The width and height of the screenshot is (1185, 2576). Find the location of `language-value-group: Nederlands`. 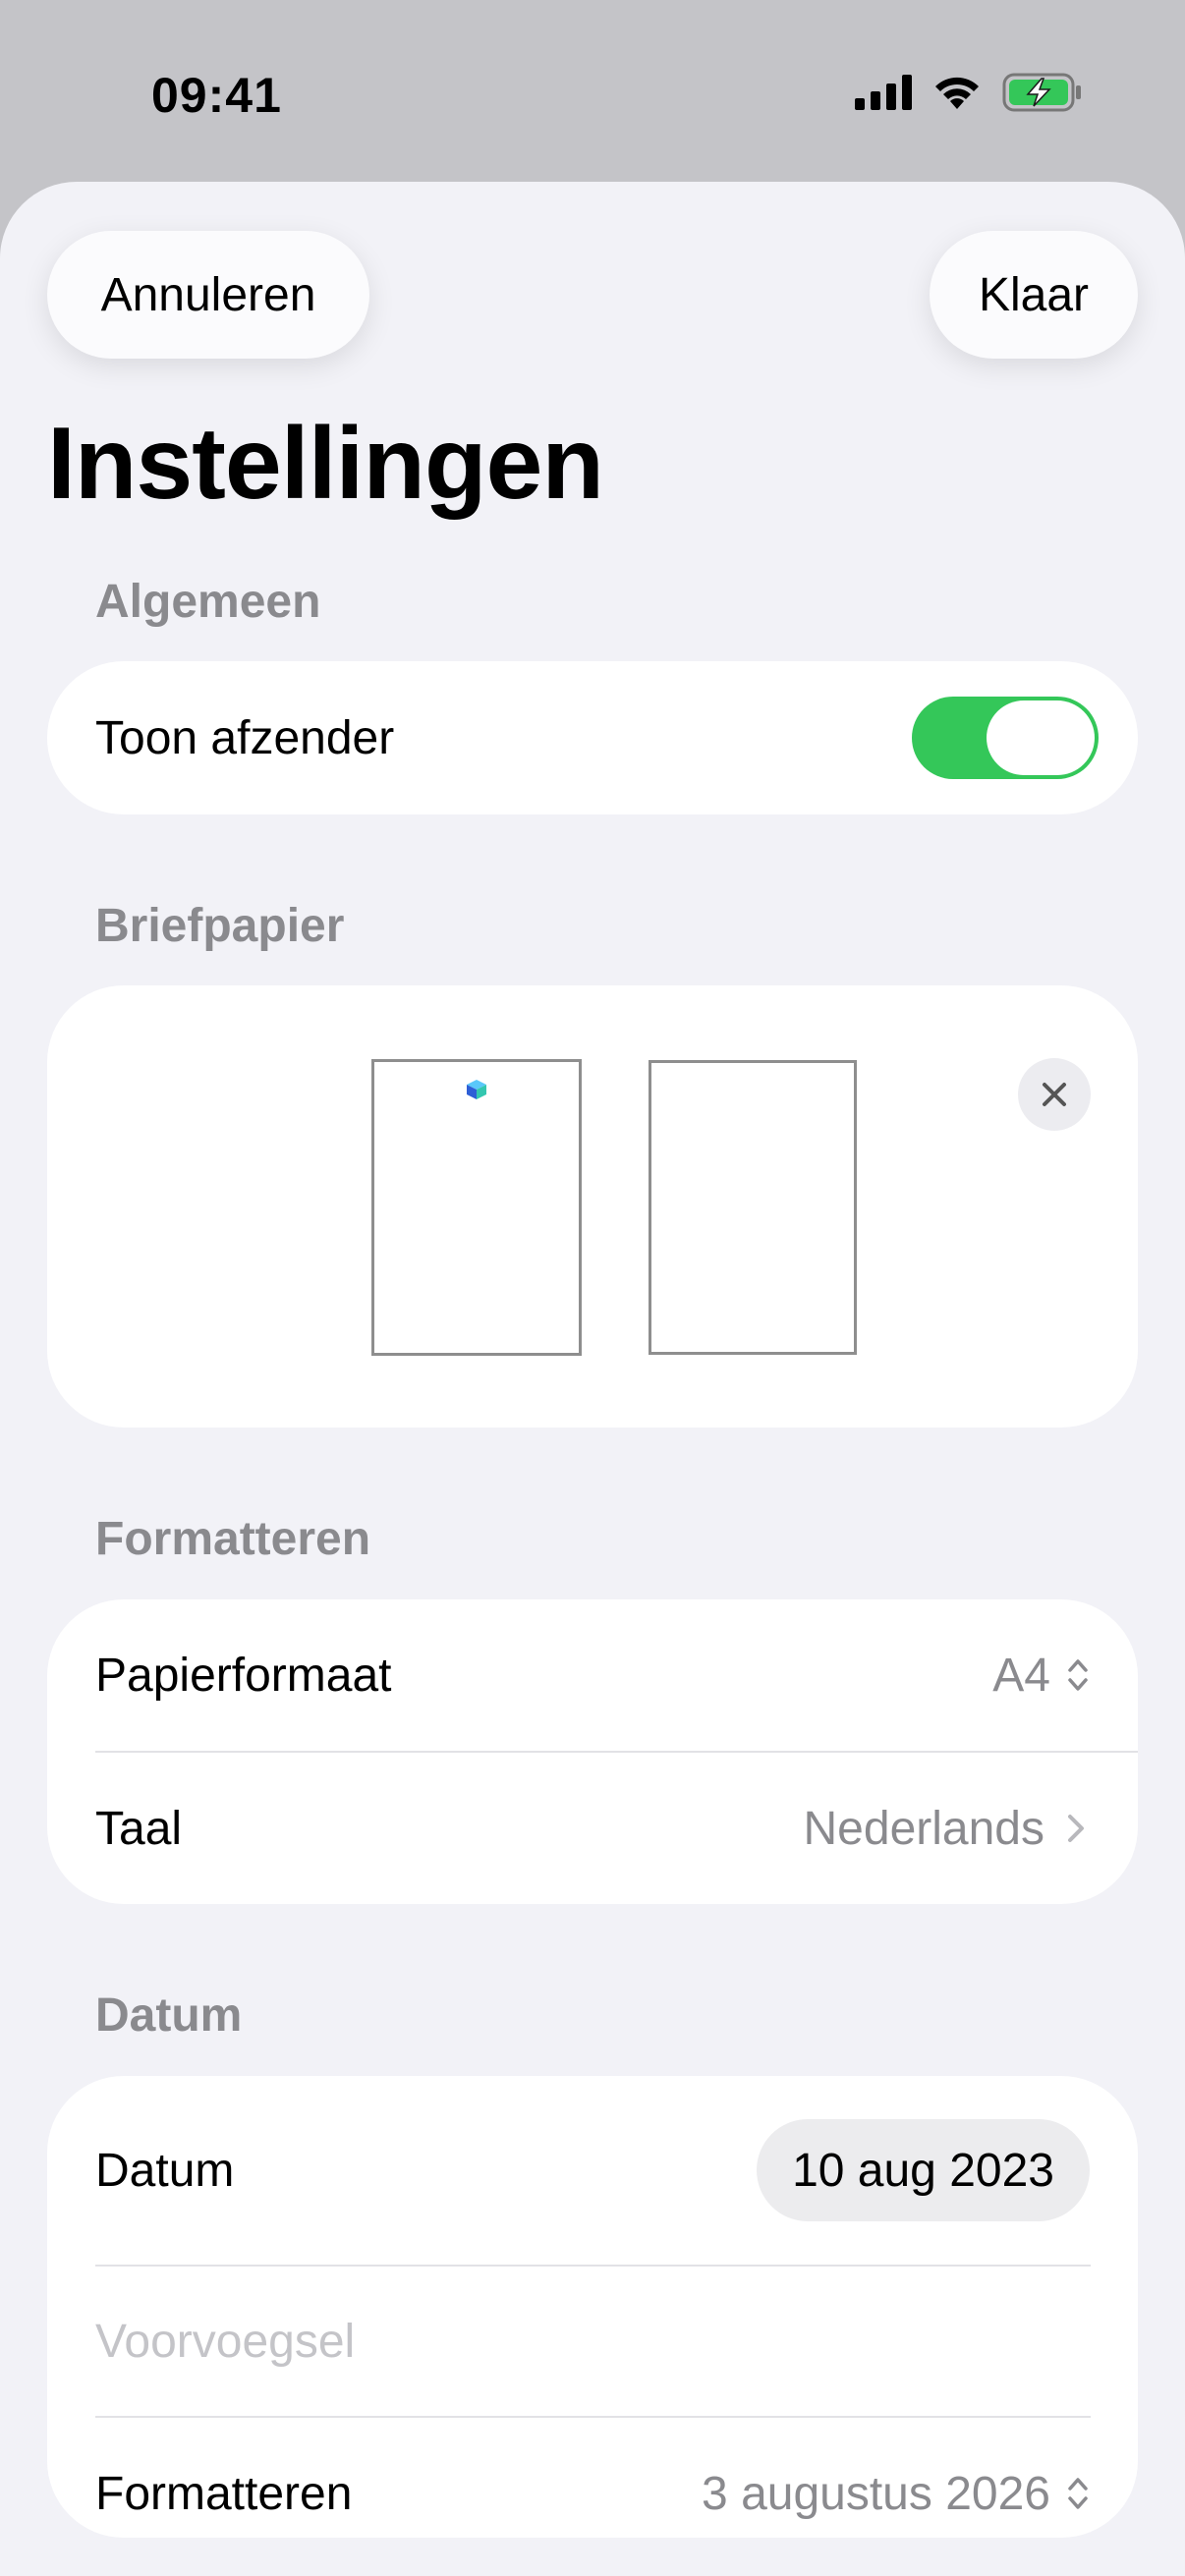

language-value-group: Nederlands is located at coordinates (947, 1829).